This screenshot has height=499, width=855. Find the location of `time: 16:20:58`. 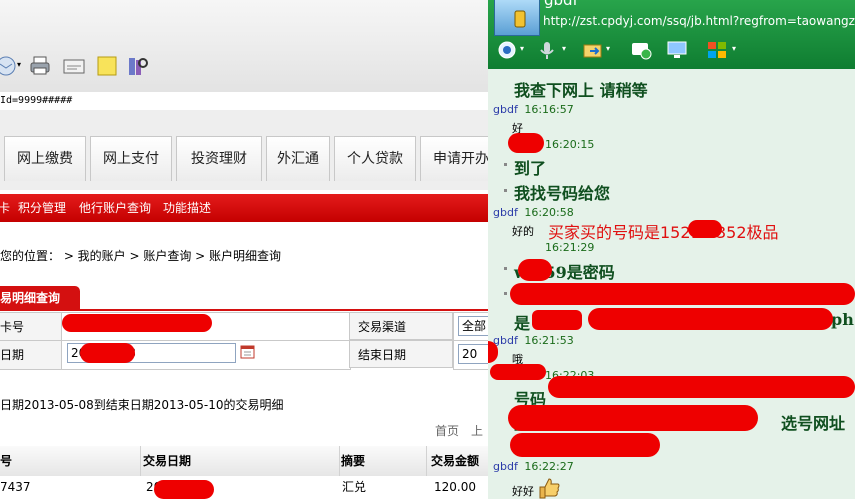

time: 16:20:58 is located at coordinates (549, 212).